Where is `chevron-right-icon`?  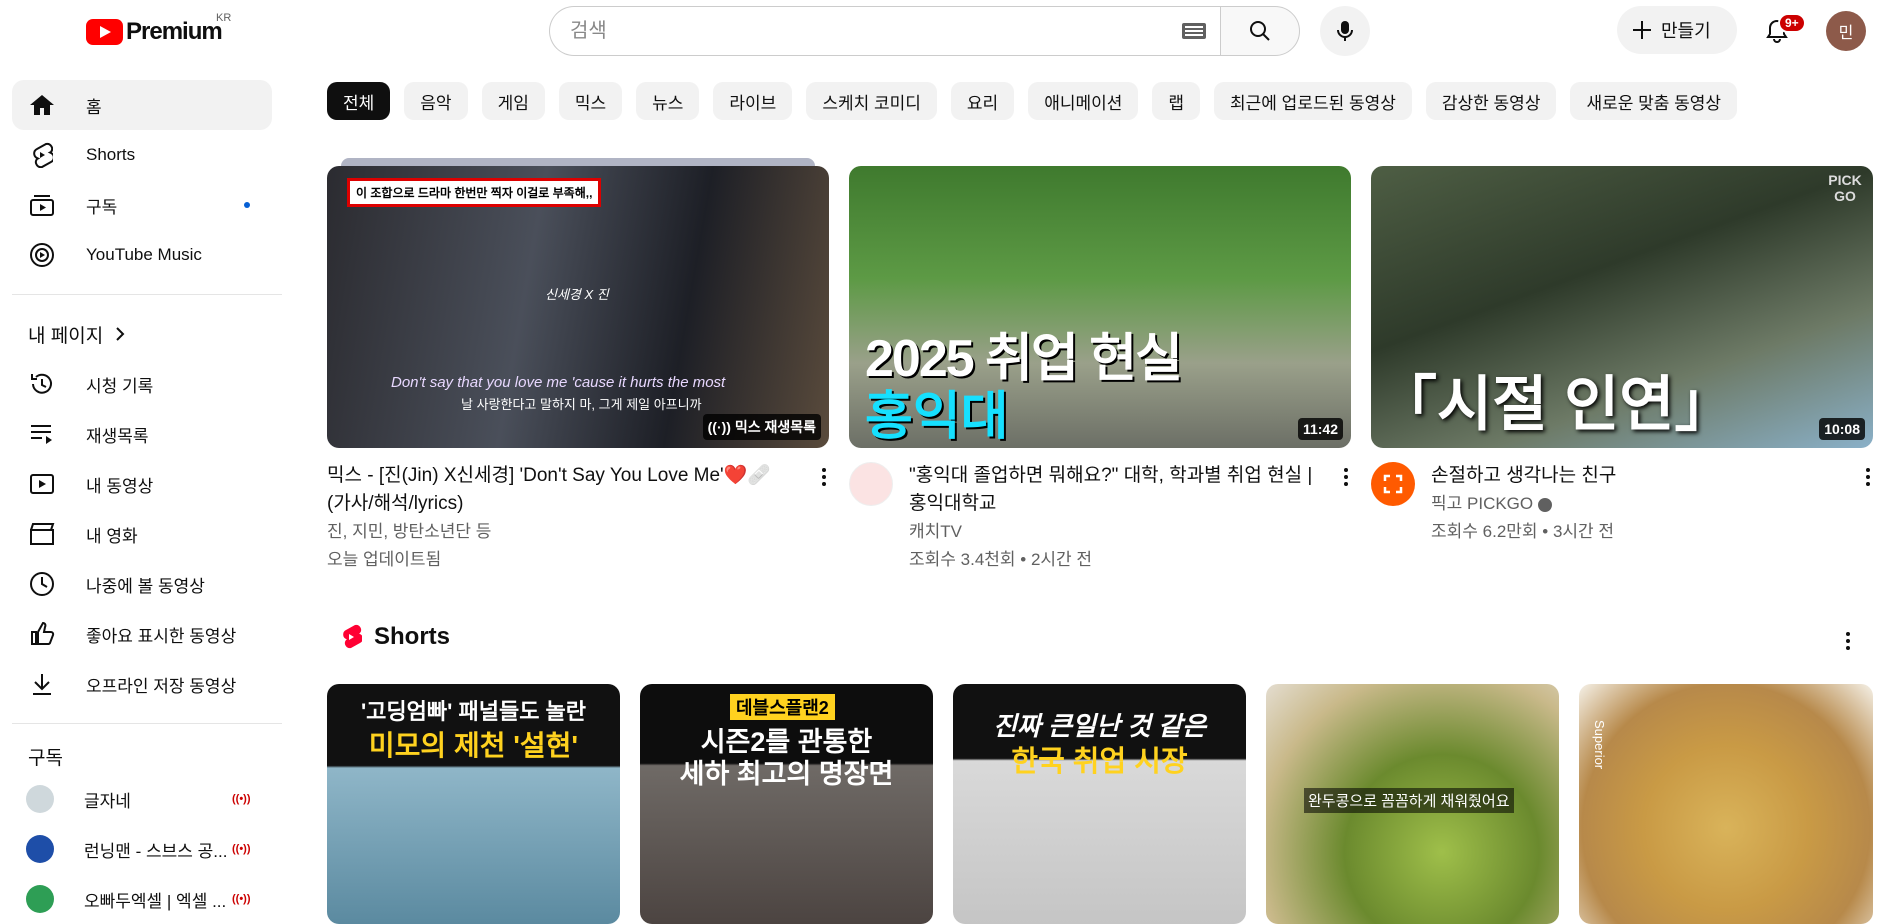 chevron-right-icon is located at coordinates (120, 334).